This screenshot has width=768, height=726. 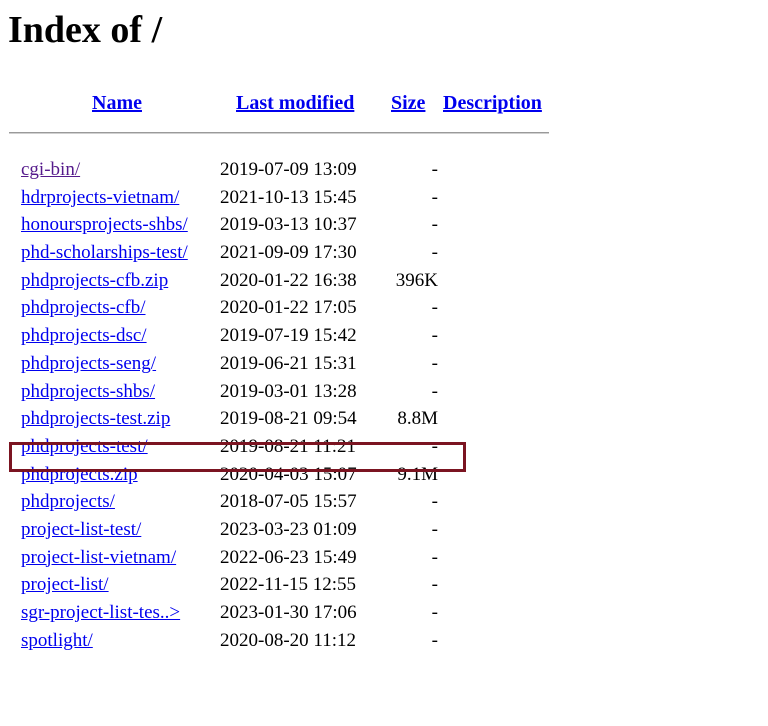 I want to click on sort-by-size-link: Size, so click(x=408, y=103).